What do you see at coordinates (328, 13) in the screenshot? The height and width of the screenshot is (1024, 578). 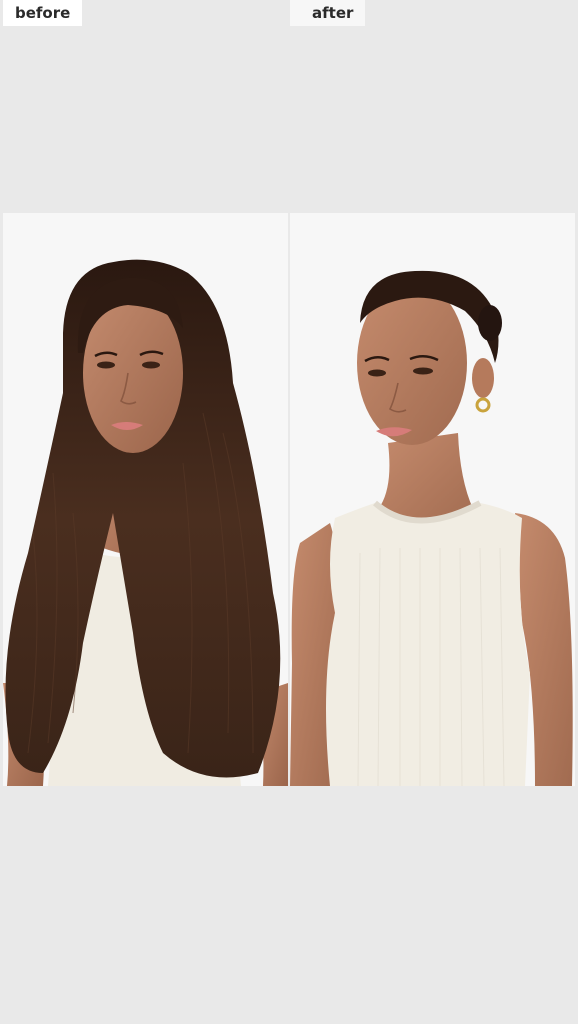 I see `after-label: after` at bounding box center [328, 13].